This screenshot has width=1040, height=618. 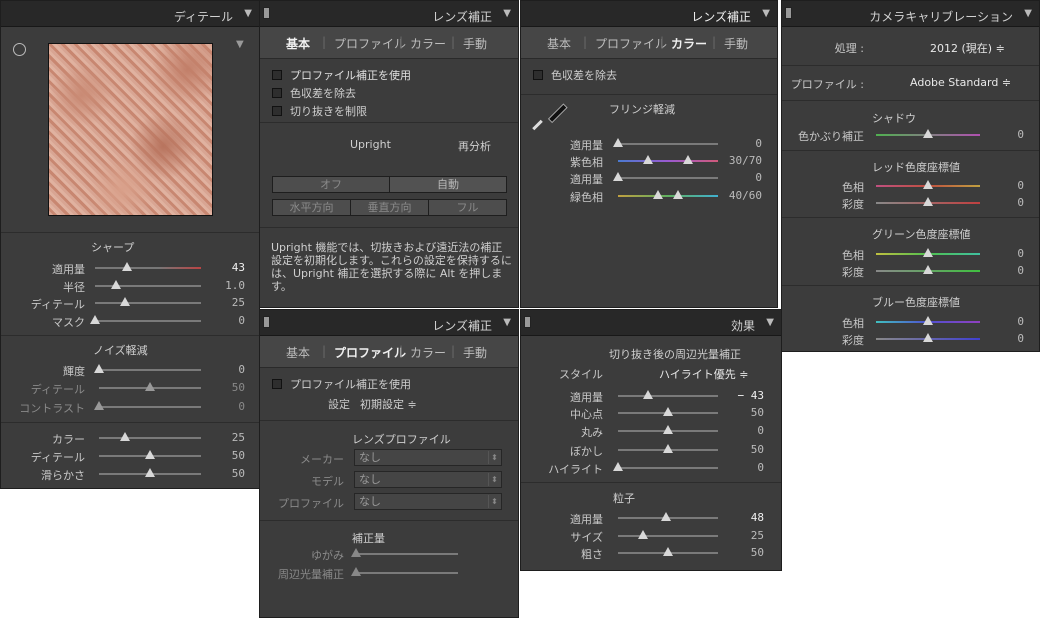 I want to click on sharpen-row-value: 0, so click(x=223, y=320).